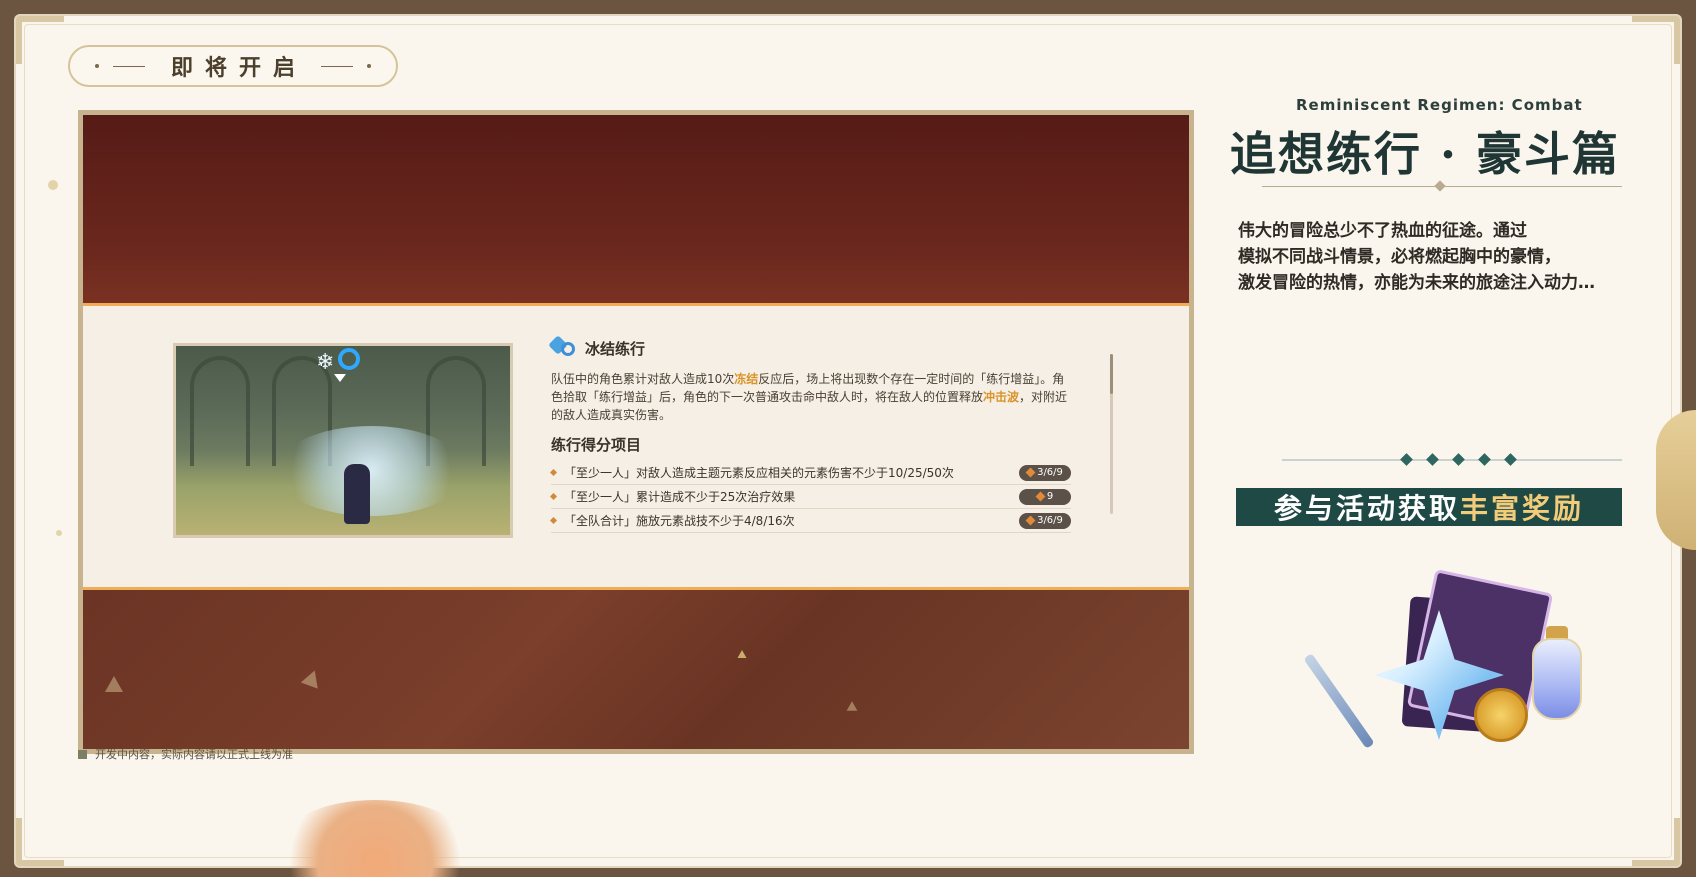 This screenshot has height=877, width=1696. What do you see at coordinates (1382, 231) in the screenshot?
I see `intro-line: 伟大的冒险总少不了热血的征途。通过` at bounding box center [1382, 231].